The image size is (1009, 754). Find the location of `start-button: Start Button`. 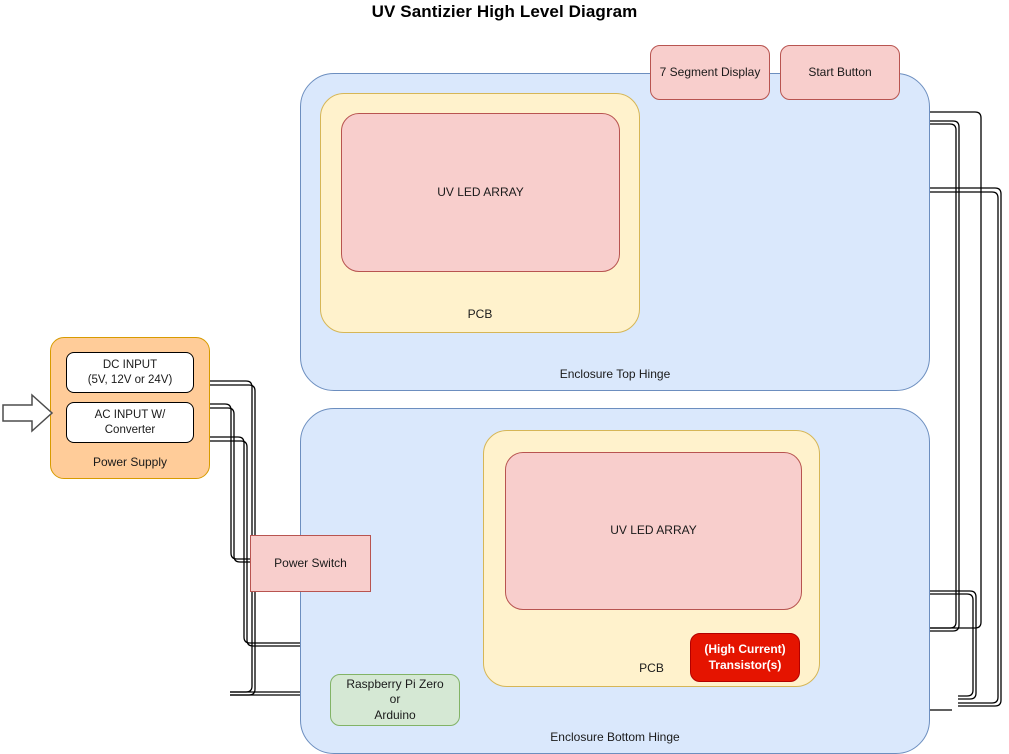

start-button: Start Button is located at coordinates (840, 72).